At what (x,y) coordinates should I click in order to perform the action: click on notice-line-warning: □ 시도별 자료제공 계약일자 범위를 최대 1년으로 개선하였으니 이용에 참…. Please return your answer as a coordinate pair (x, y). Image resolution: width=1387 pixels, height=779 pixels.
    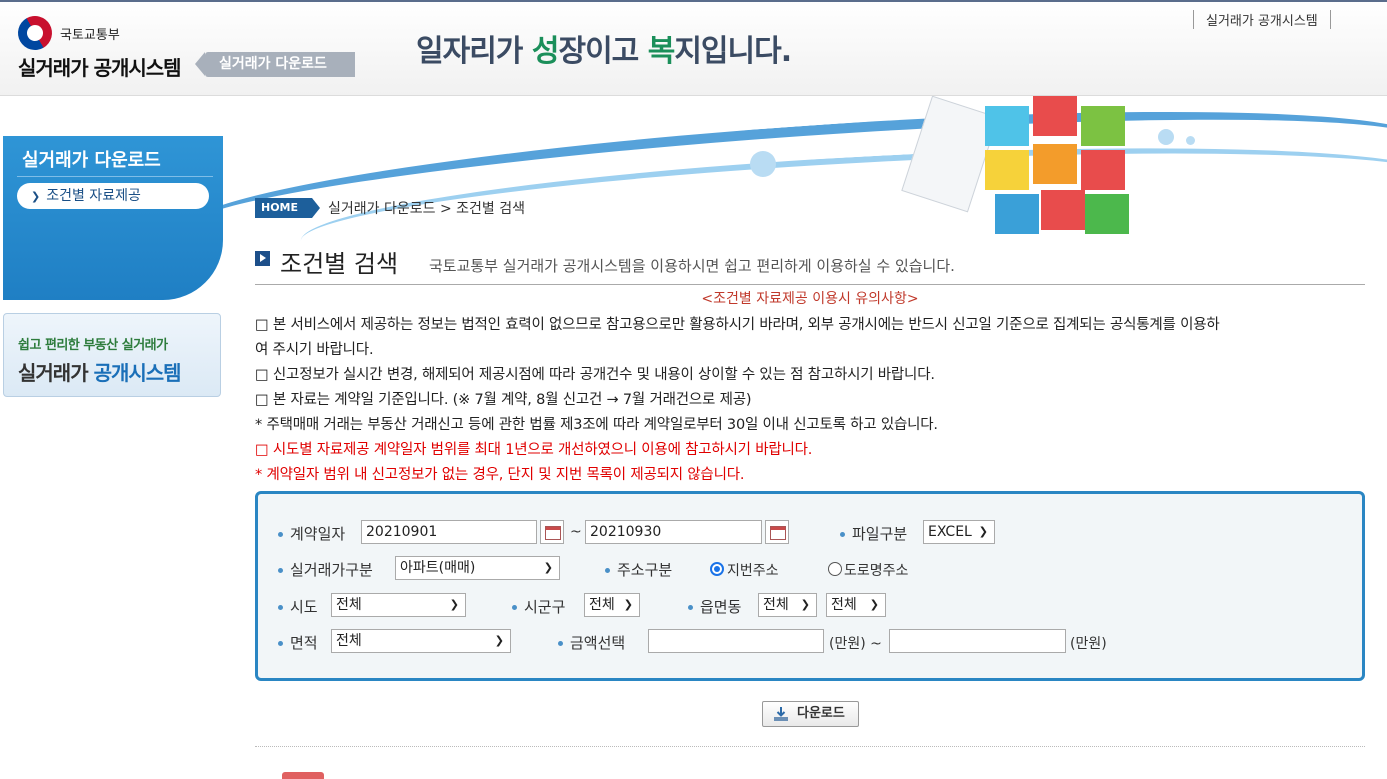
    Looking at the image, I should click on (534, 450).